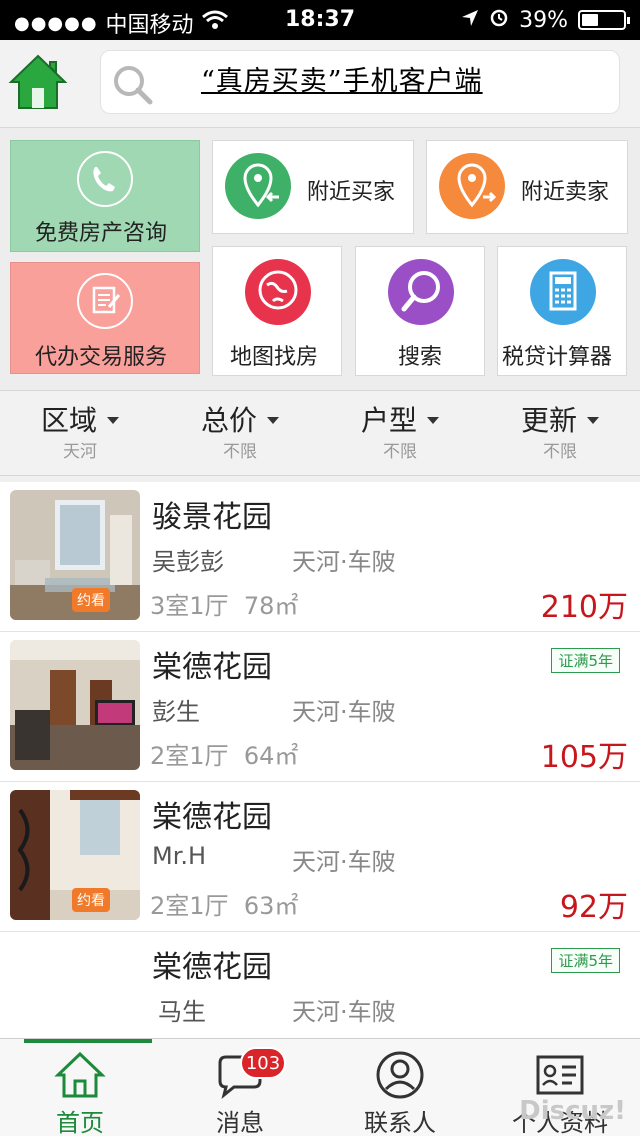 The image size is (640, 1136). What do you see at coordinates (548, 420) in the screenshot?
I see `filter-updated-label: 更新` at bounding box center [548, 420].